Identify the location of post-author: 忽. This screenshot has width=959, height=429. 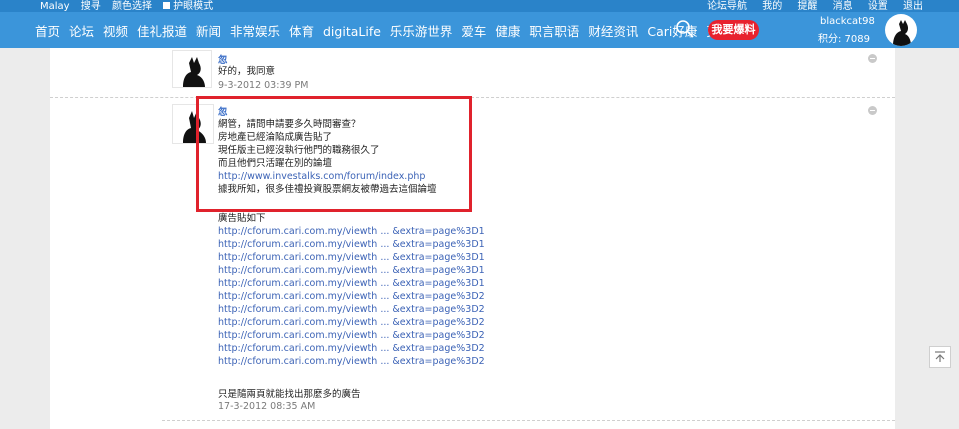
(223, 59).